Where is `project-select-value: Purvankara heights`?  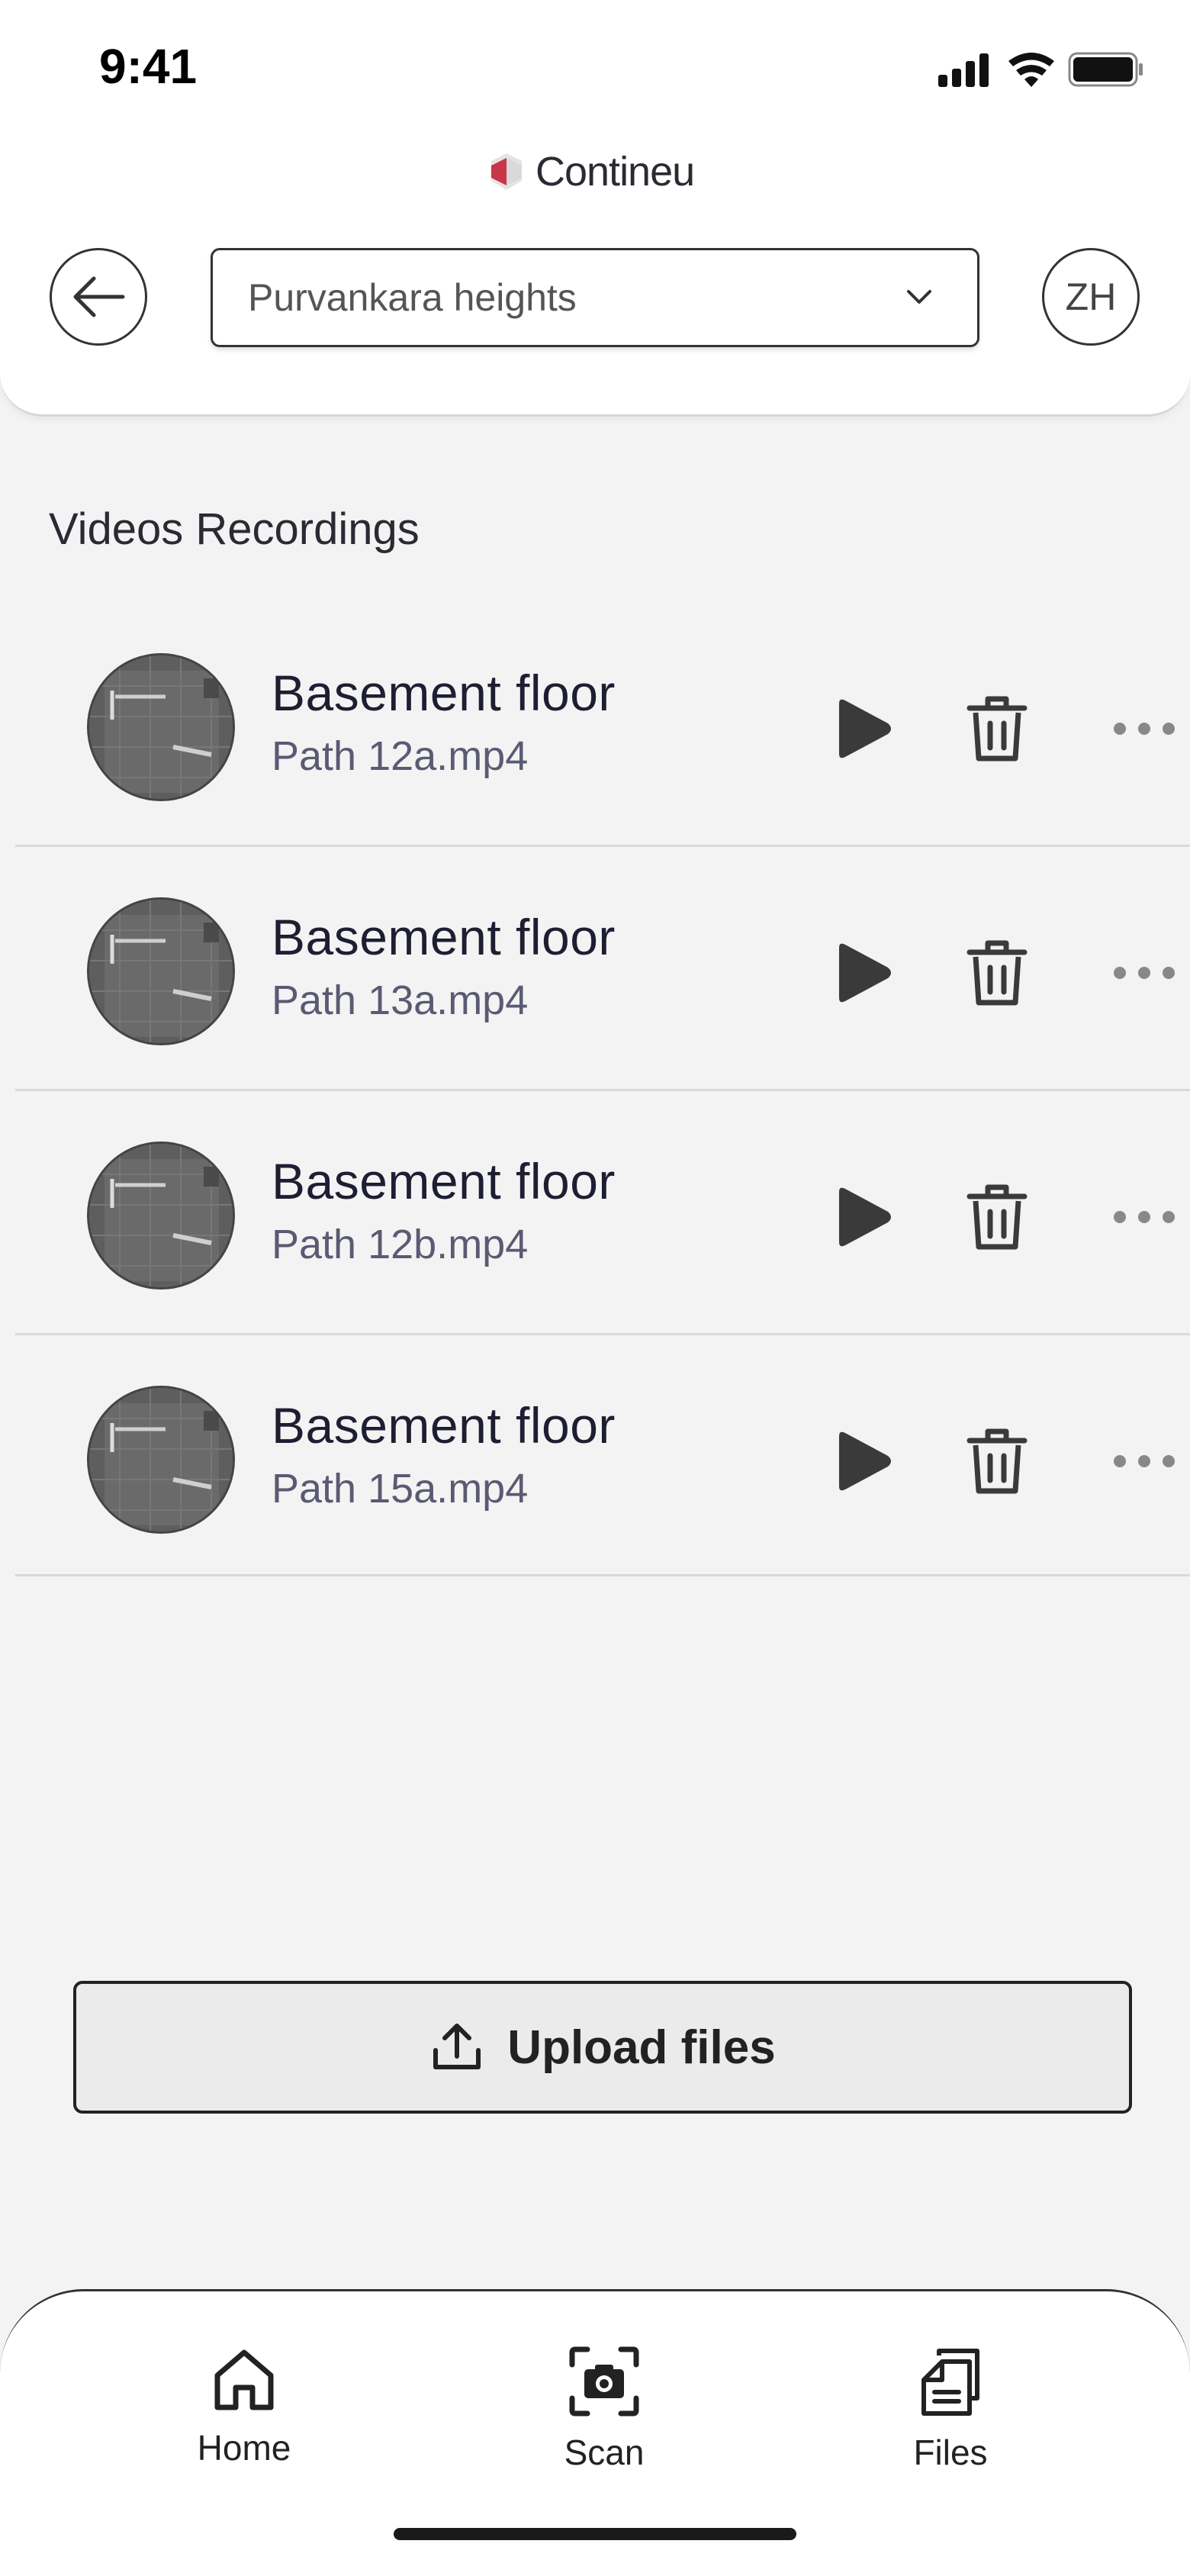
project-select-value: Purvankara heights is located at coordinates (412, 297).